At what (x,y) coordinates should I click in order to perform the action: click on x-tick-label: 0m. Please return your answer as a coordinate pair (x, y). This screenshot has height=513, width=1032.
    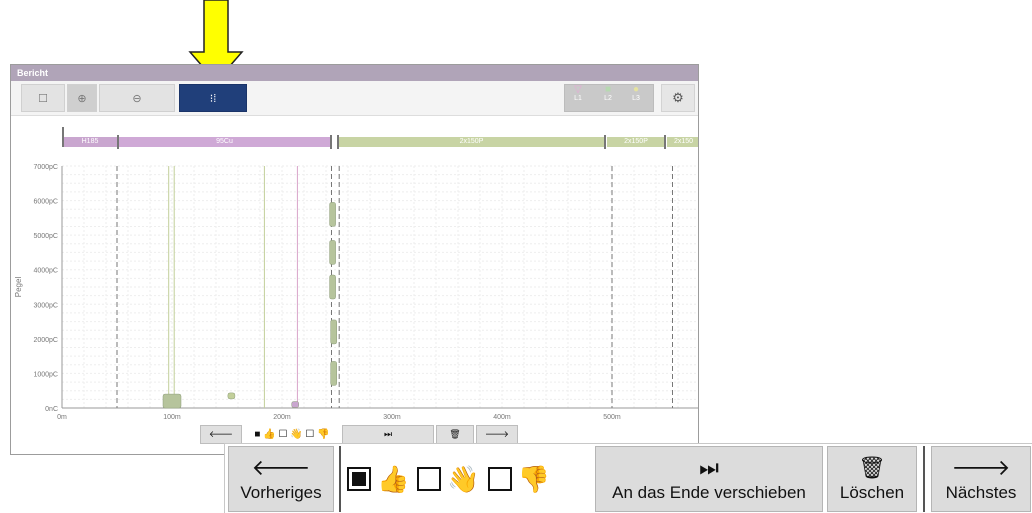
    Looking at the image, I should click on (62, 417).